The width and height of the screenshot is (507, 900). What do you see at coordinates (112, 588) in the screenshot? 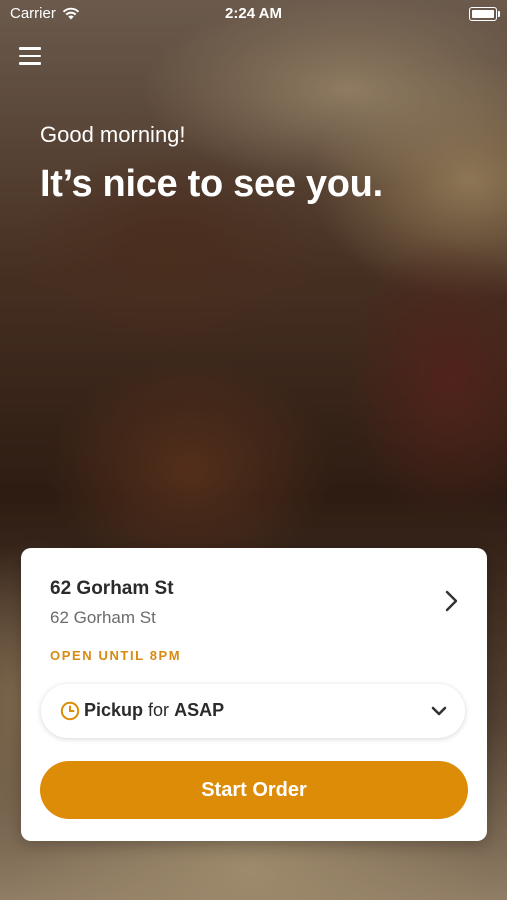
I see `location-name: 62 Gorham St` at bounding box center [112, 588].